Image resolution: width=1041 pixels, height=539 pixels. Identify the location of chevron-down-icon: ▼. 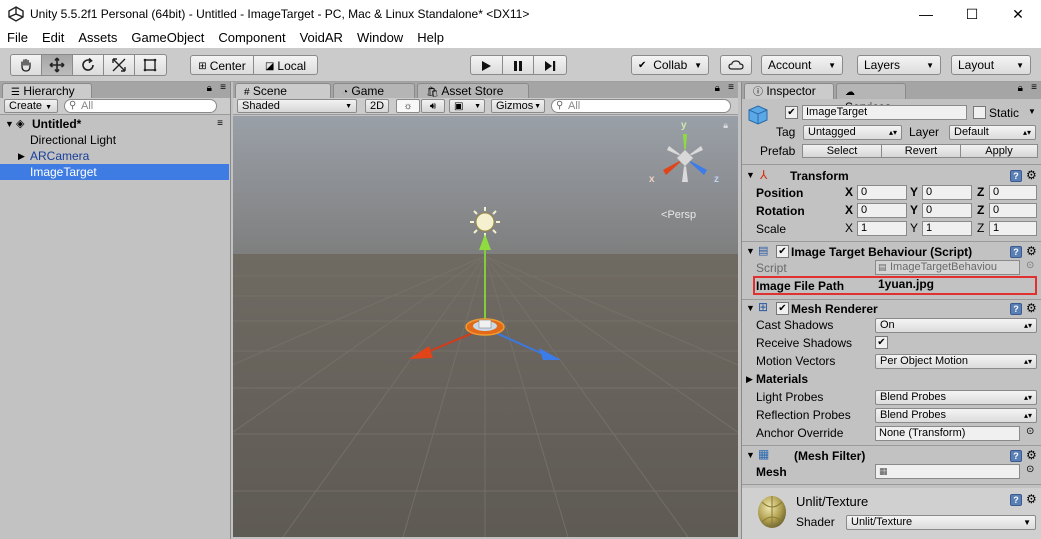
(1032, 111).